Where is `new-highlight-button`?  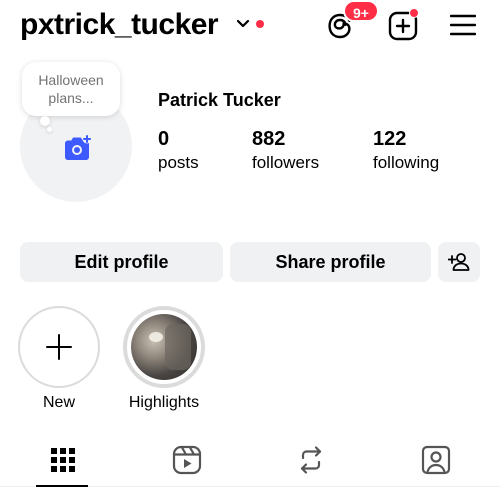
new-highlight-button is located at coordinates (59, 347).